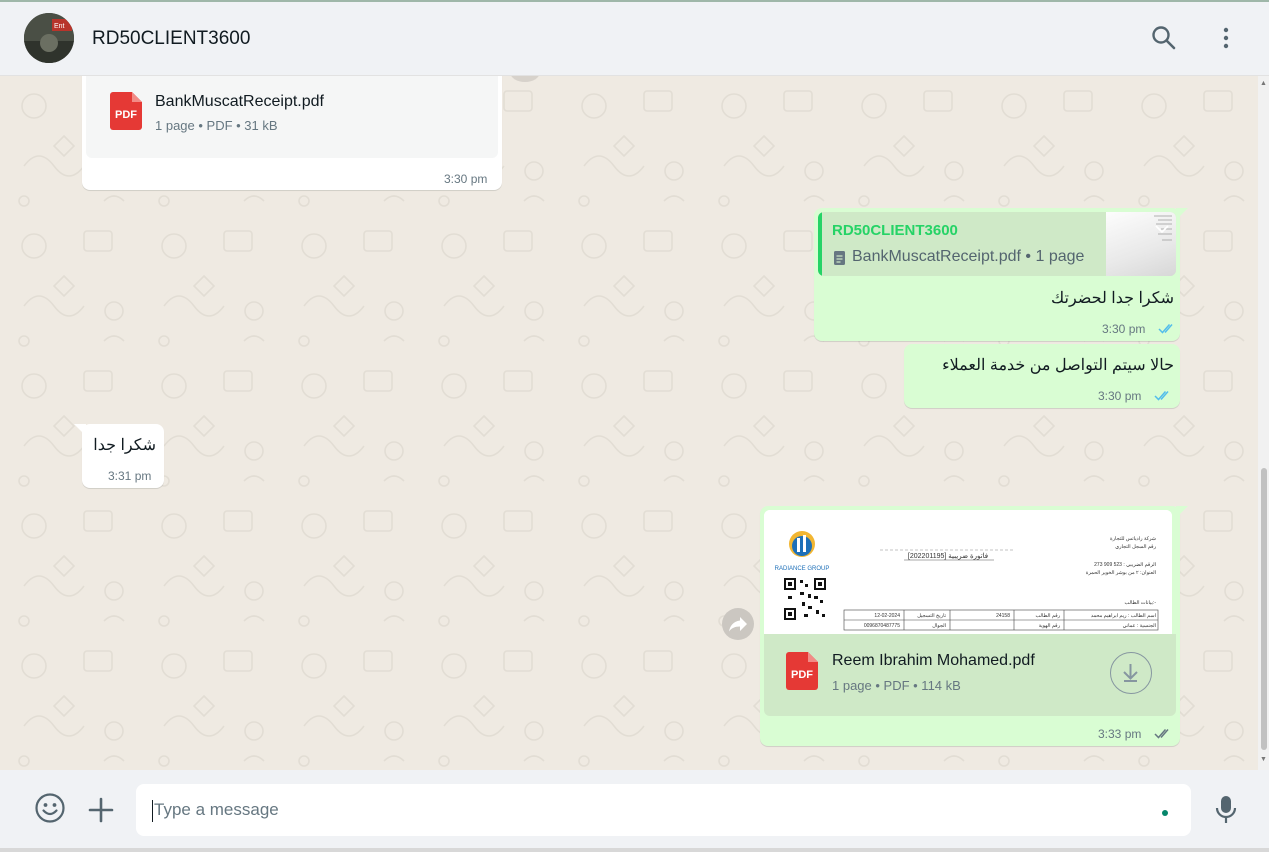  Describe the element at coordinates (171, 39) in the screenshot. I see `contact-name: RD50CLIENT3600` at that location.